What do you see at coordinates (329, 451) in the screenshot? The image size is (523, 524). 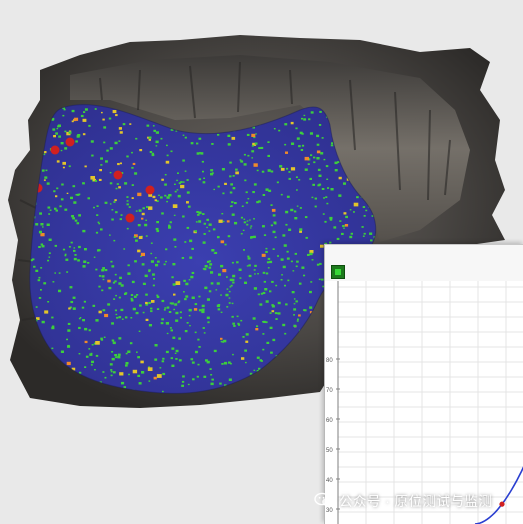 I see `y-tick-label: 50` at bounding box center [329, 451].